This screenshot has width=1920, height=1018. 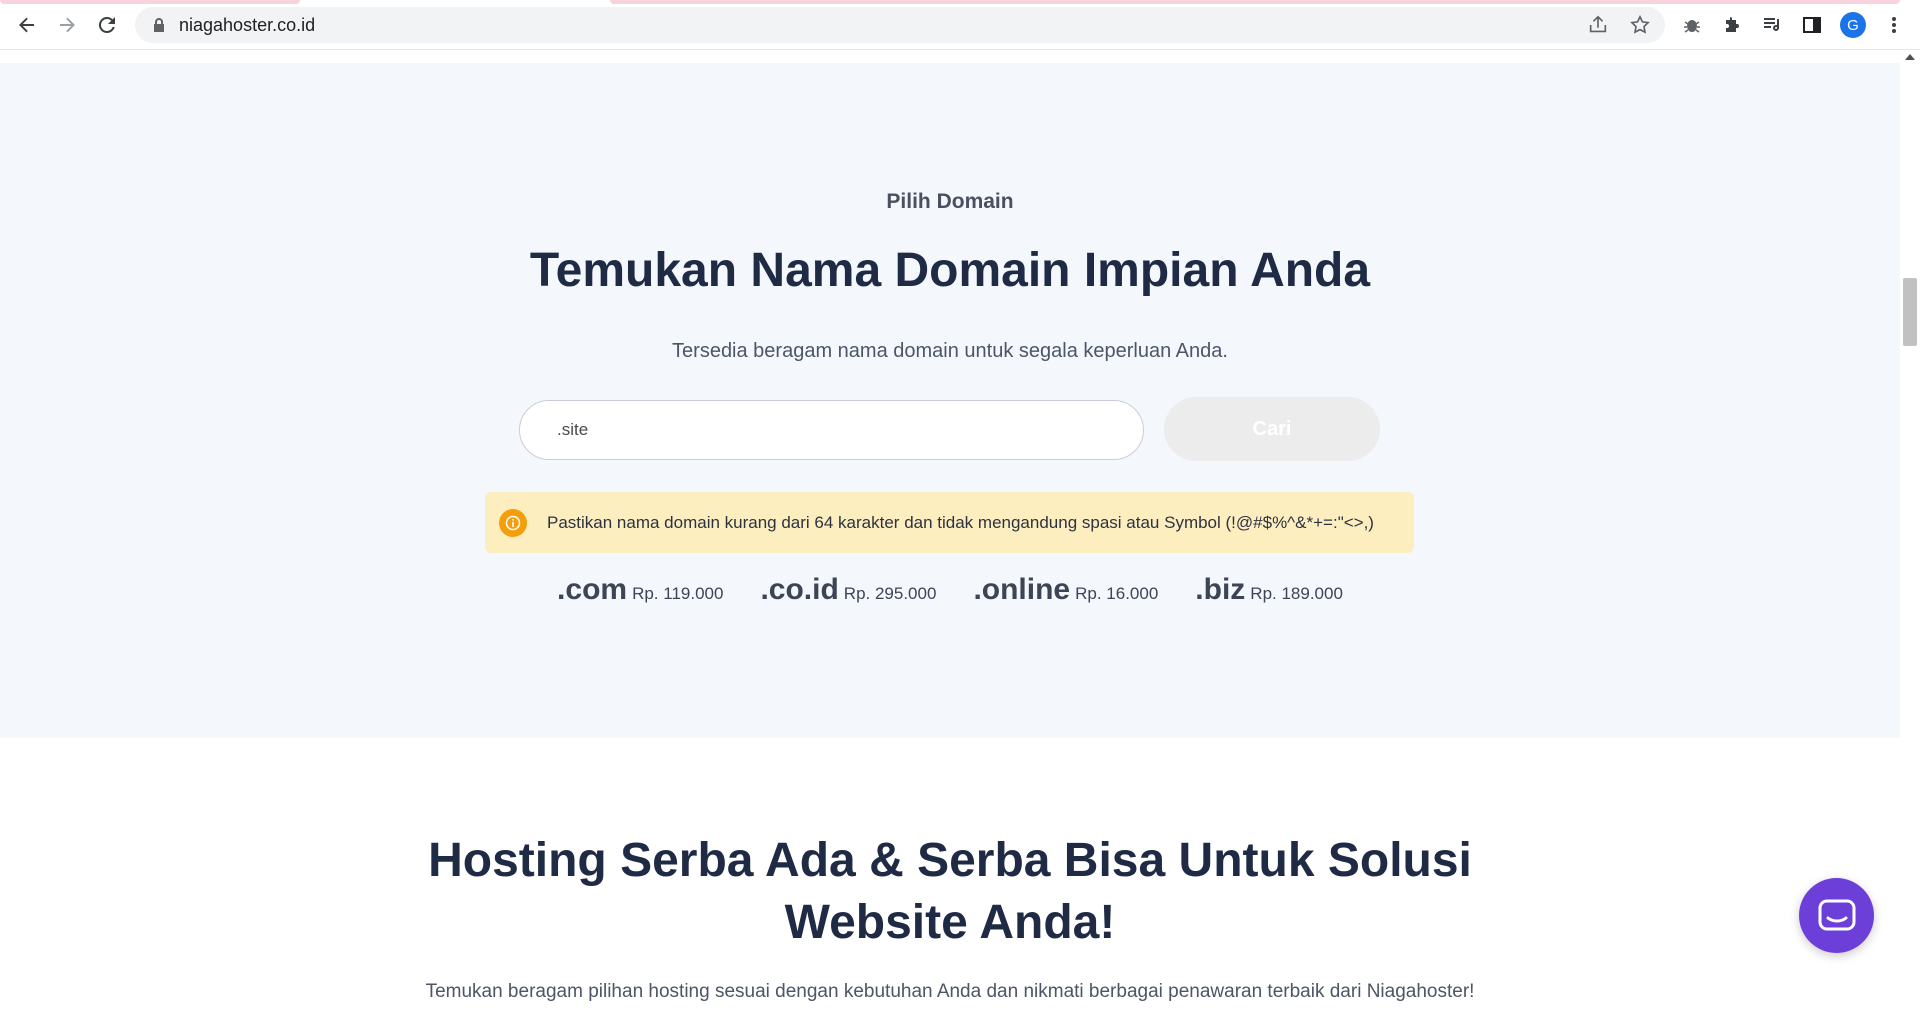 I want to click on tld-price: Rp. 295.000, so click(x=890, y=593).